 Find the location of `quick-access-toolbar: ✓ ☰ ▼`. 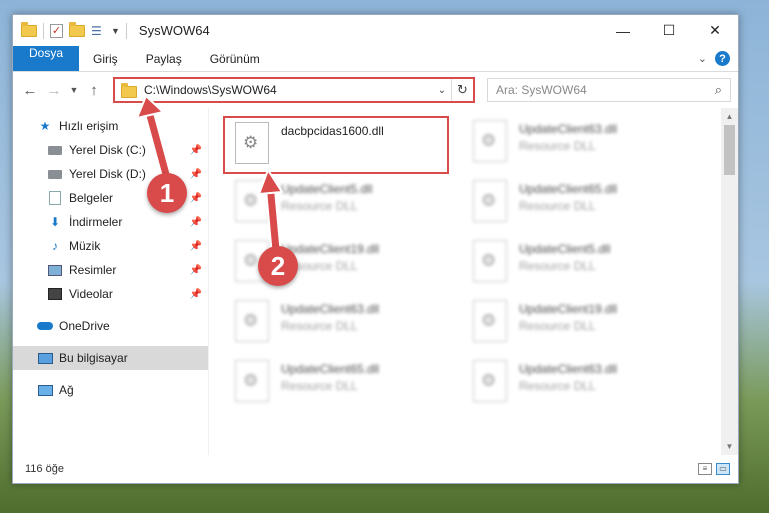

quick-access-toolbar: ✓ ☰ ▼ is located at coordinates (70, 30).